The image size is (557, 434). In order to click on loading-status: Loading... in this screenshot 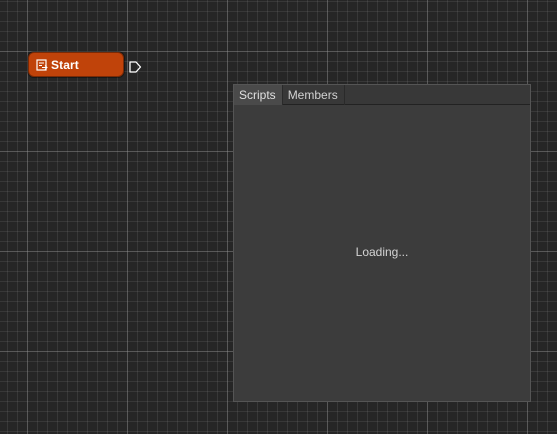, I will do `click(382, 252)`.